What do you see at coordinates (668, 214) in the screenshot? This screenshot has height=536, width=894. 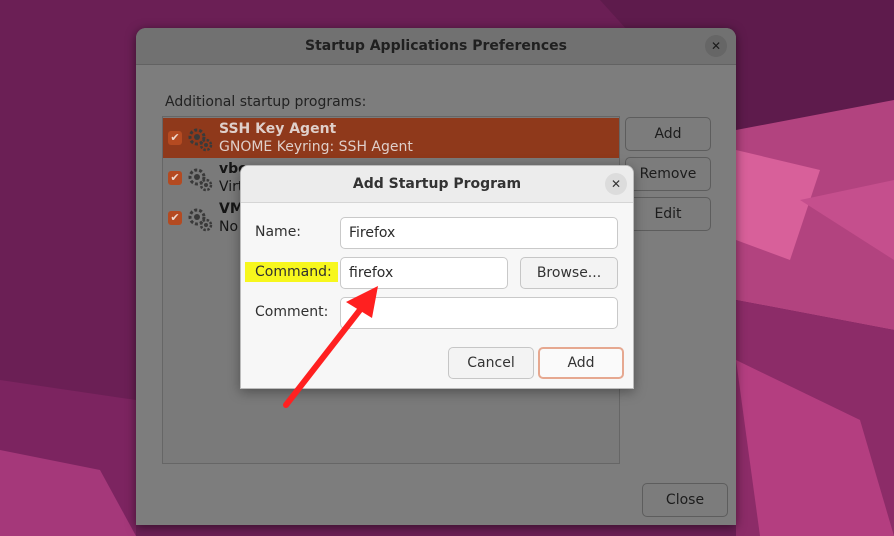 I see `edit-button: Edit` at bounding box center [668, 214].